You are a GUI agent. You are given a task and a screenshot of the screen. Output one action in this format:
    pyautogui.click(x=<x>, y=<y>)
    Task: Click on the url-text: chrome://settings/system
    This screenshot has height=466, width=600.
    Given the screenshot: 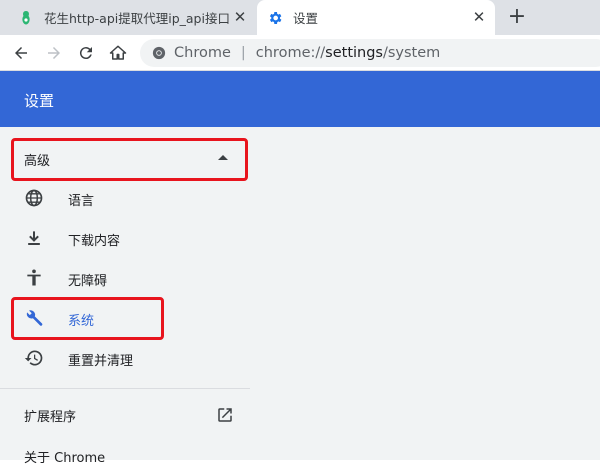 What is the action you would take?
    pyautogui.click(x=348, y=53)
    